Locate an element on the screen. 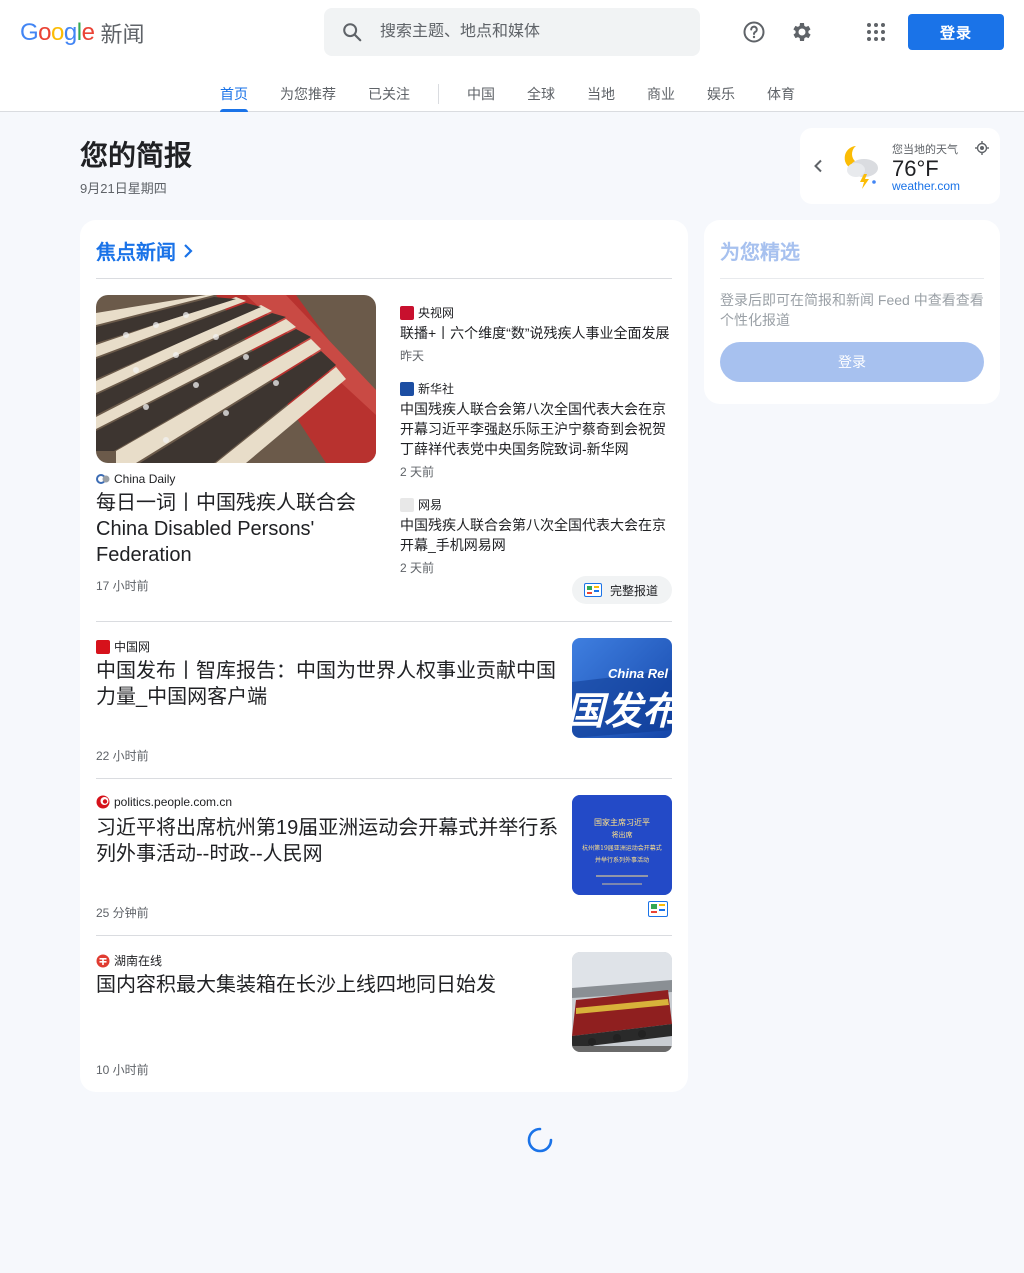 This screenshot has width=1024, height=1273. related-story-publisher: 央视网 is located at coordinates (536, 312).